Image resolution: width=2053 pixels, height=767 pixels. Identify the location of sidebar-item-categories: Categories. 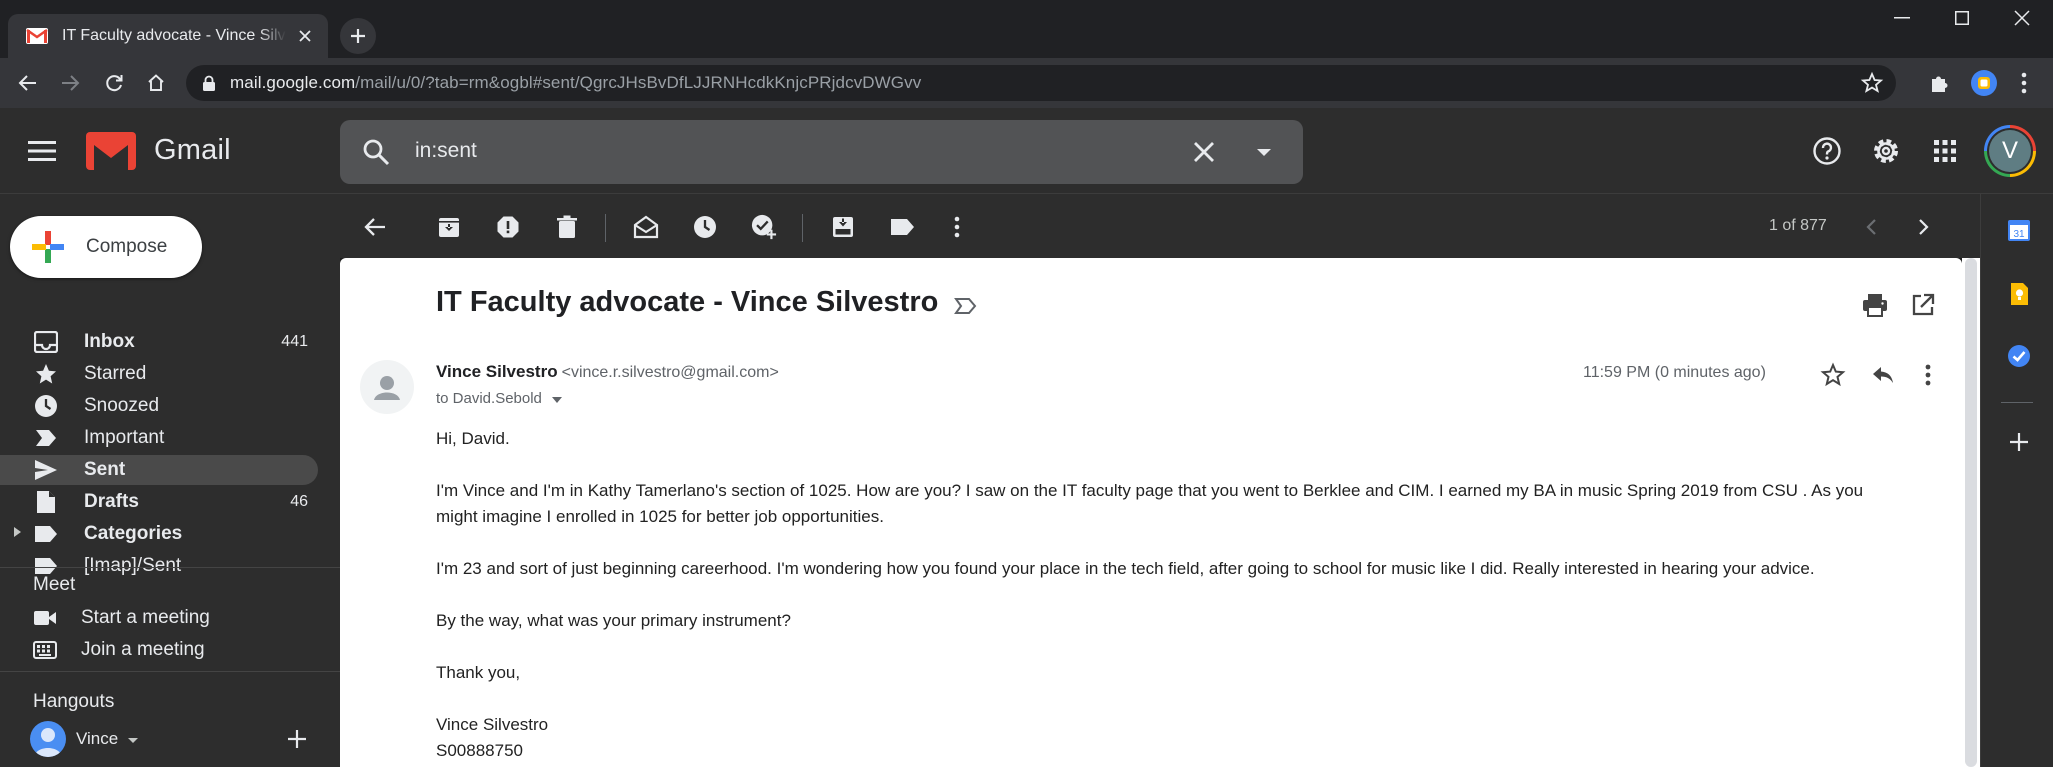
(159, 534).